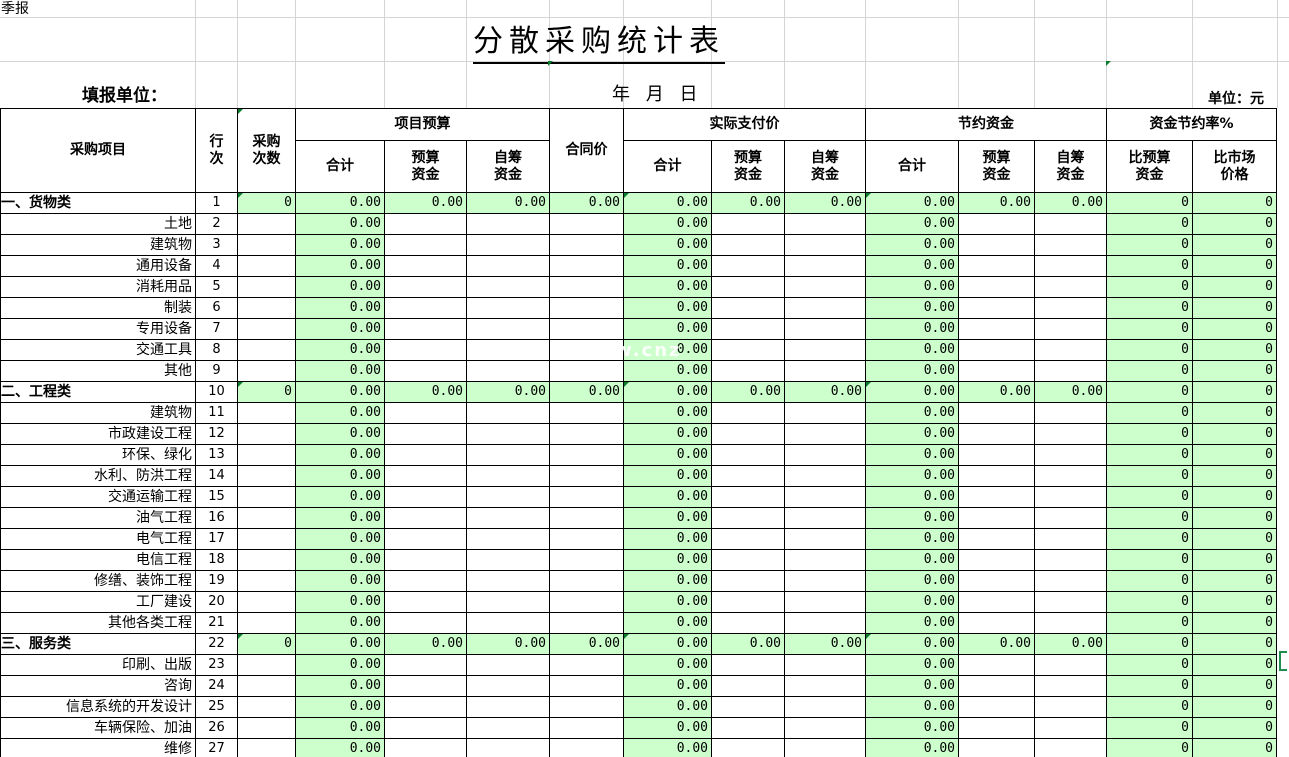 This screenshot has height=757, width=1289. What do you see at coordinates (216, 392) in the screenshot?
I see `cell-row-no: 10` at bounding box center [216, 392].